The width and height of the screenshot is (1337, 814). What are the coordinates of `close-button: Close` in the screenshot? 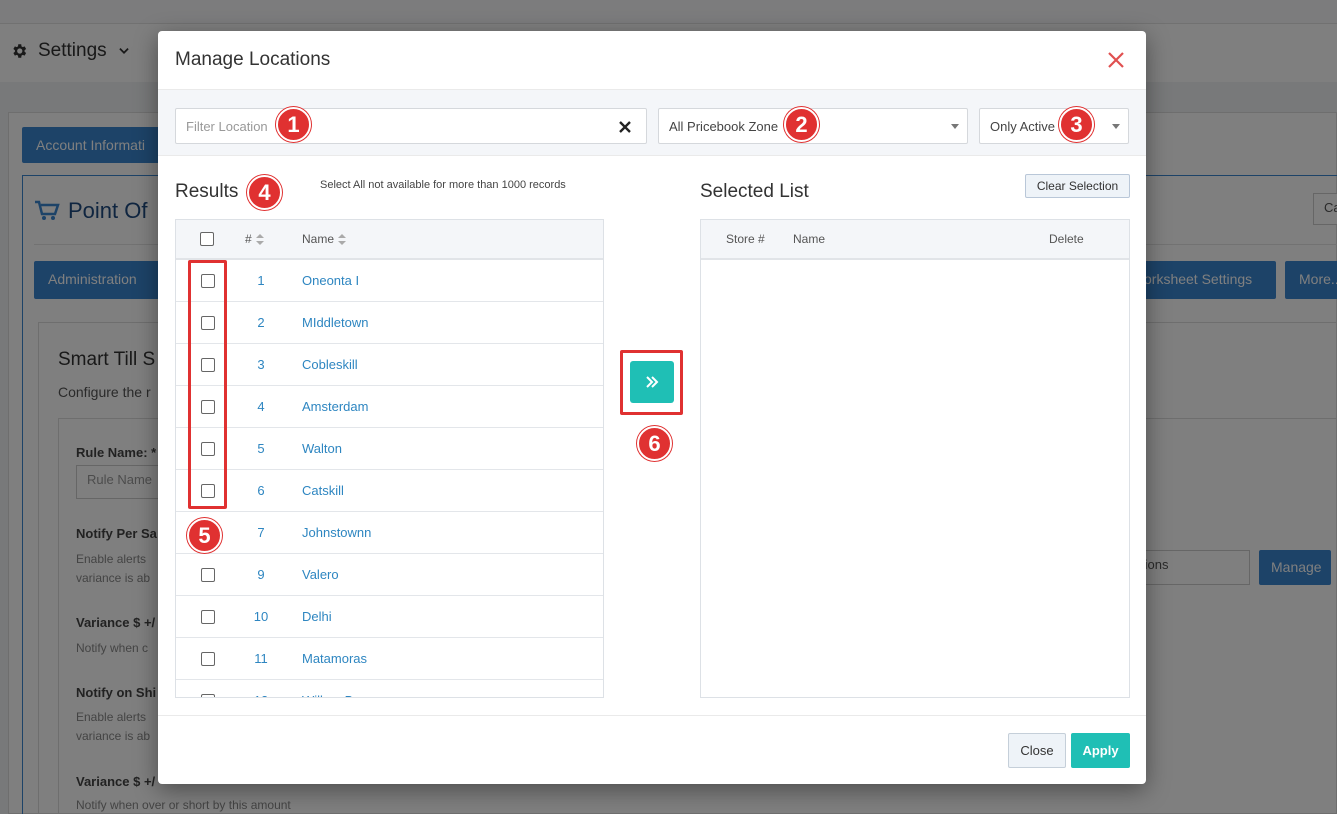 It's located at (1037, 750).